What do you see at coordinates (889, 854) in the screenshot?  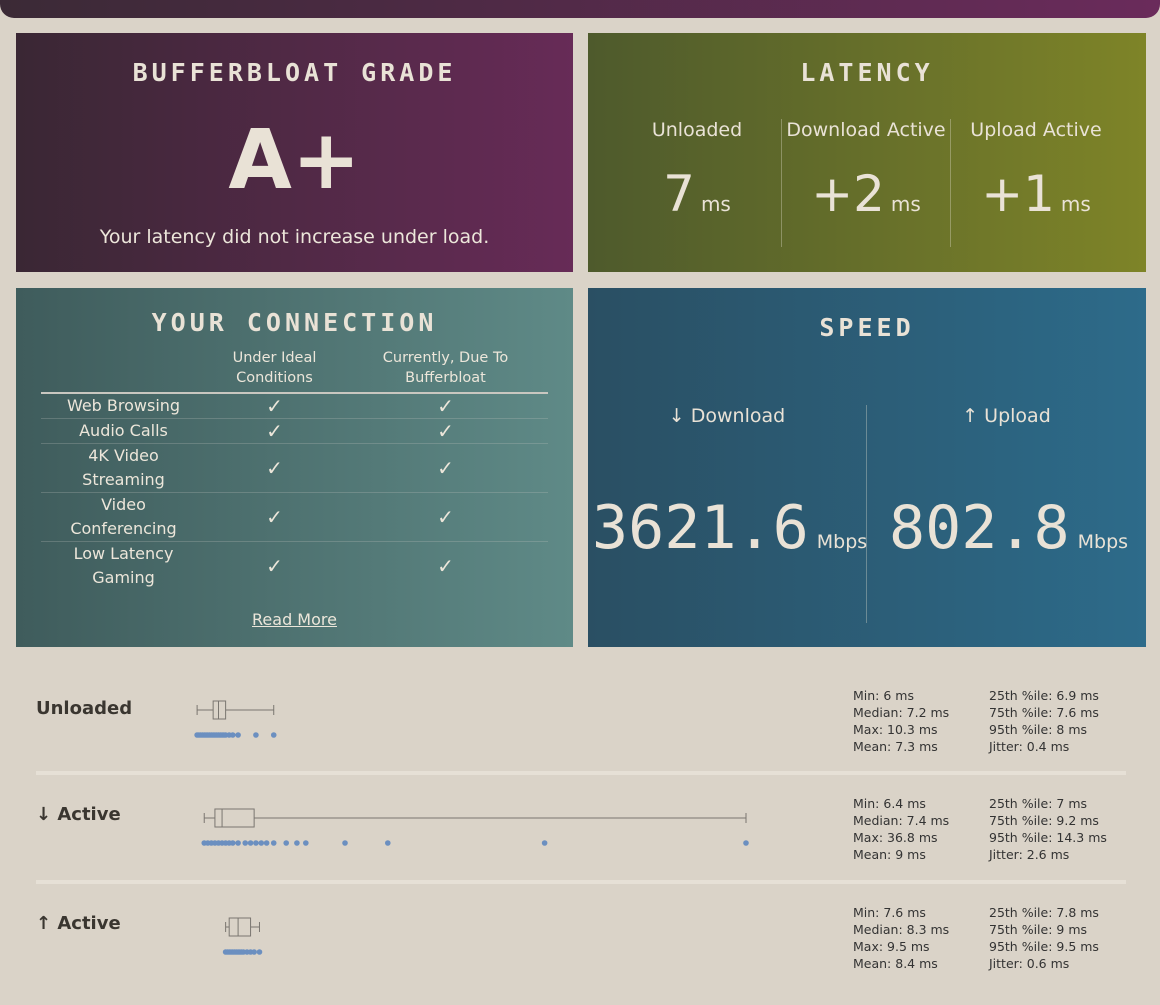 I see `stat-mean: Mean: 9 ms` at bounding box center [889, 854].